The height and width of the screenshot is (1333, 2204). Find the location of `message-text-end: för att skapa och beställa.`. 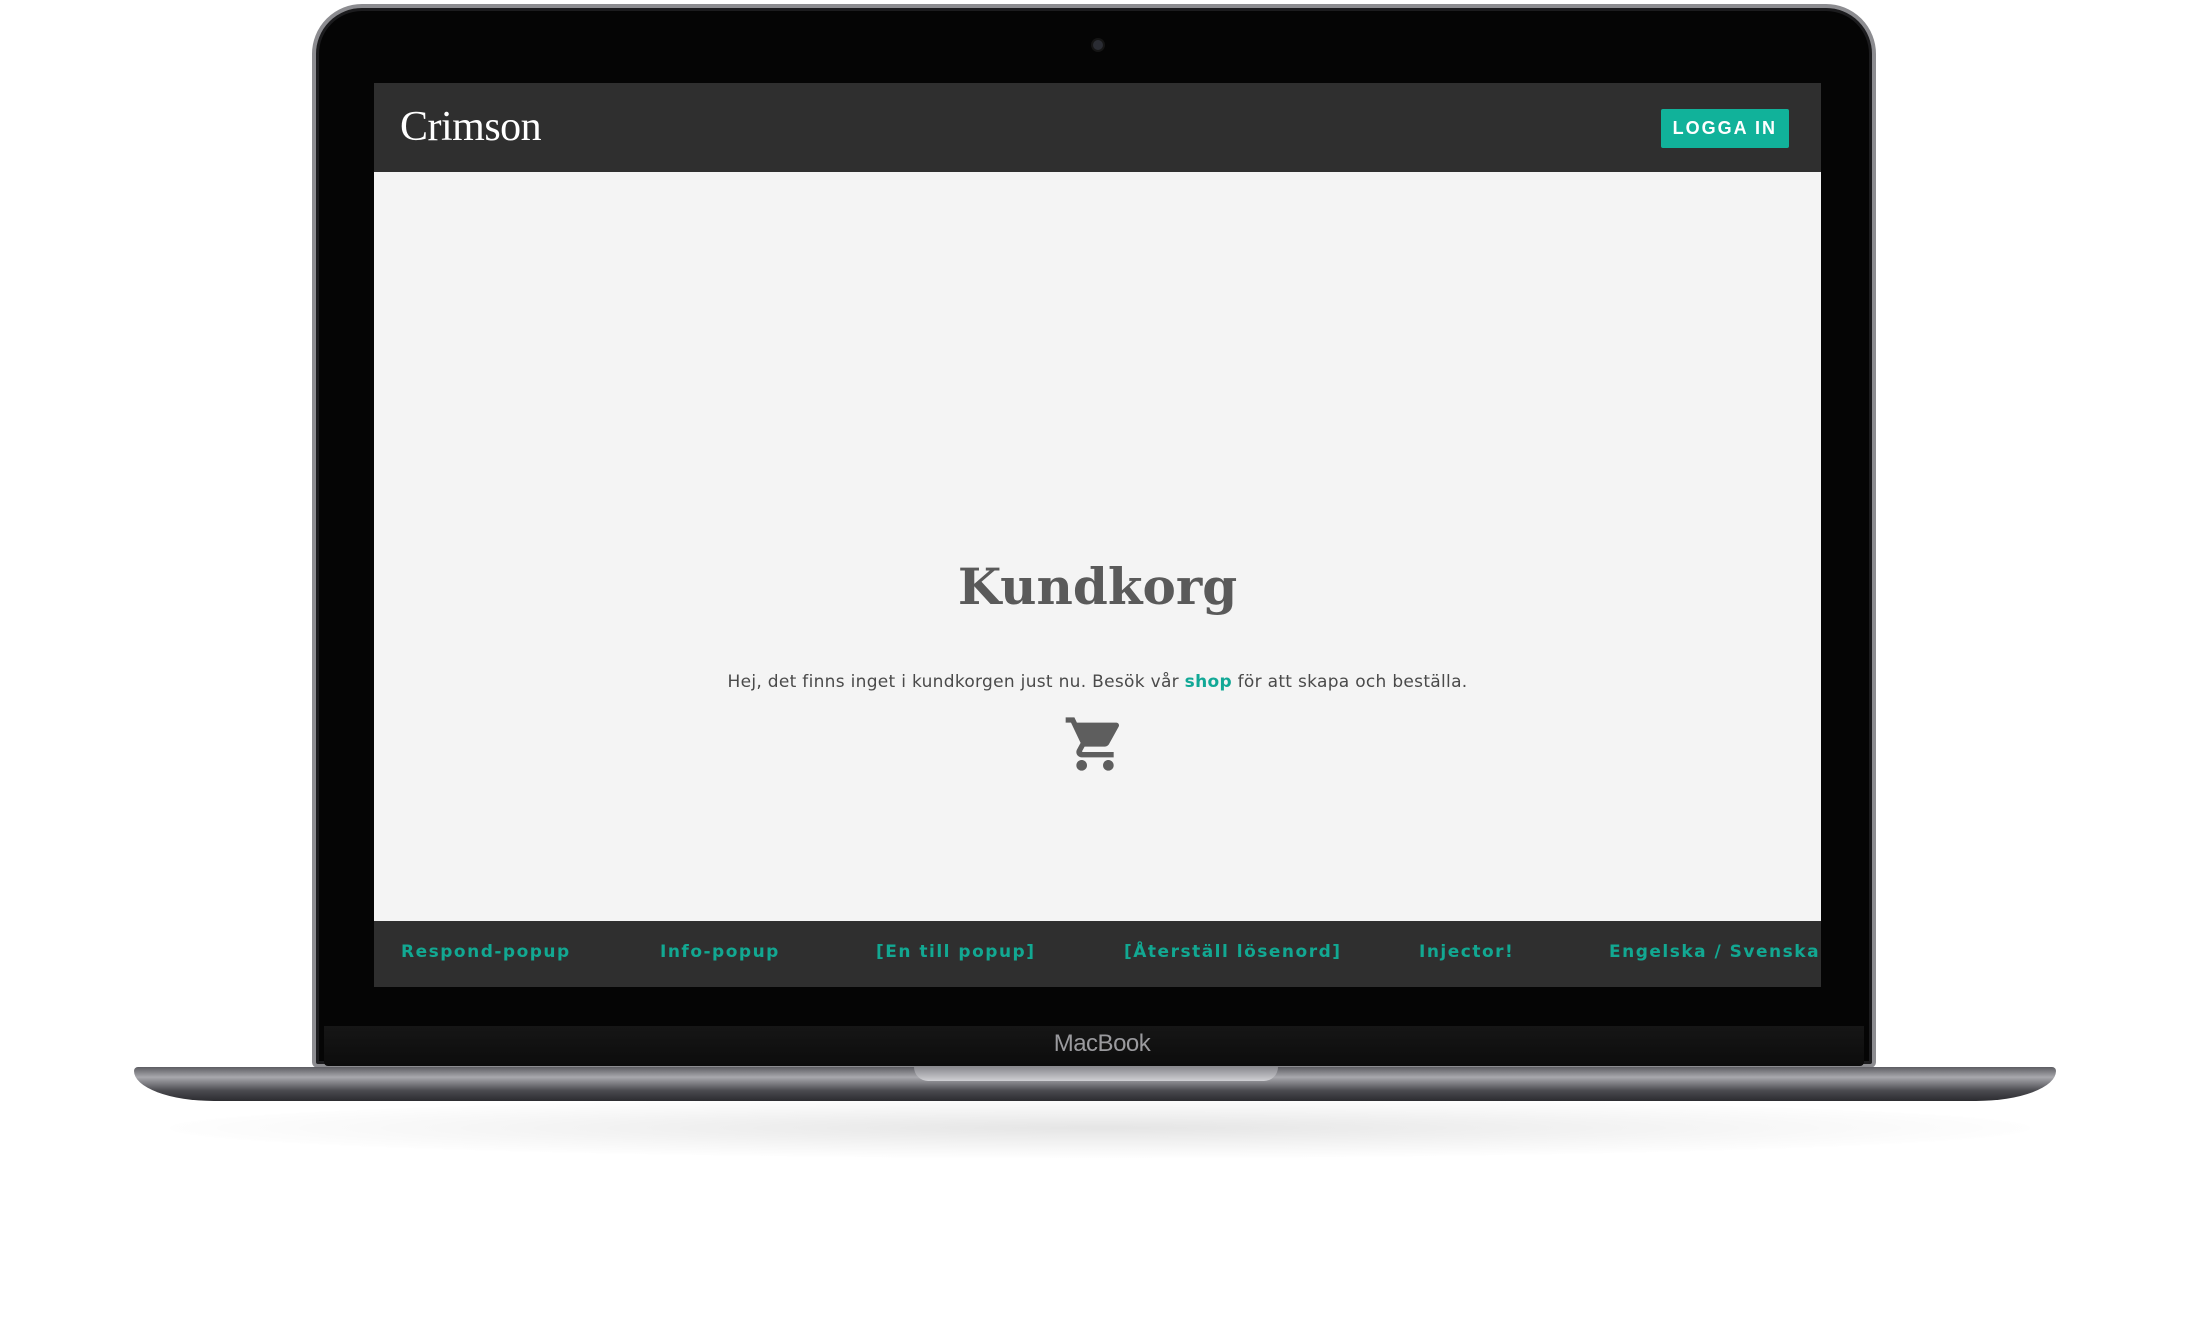

message-text-end: för att skapa och beställa. is located at coordinates (1349, 682).